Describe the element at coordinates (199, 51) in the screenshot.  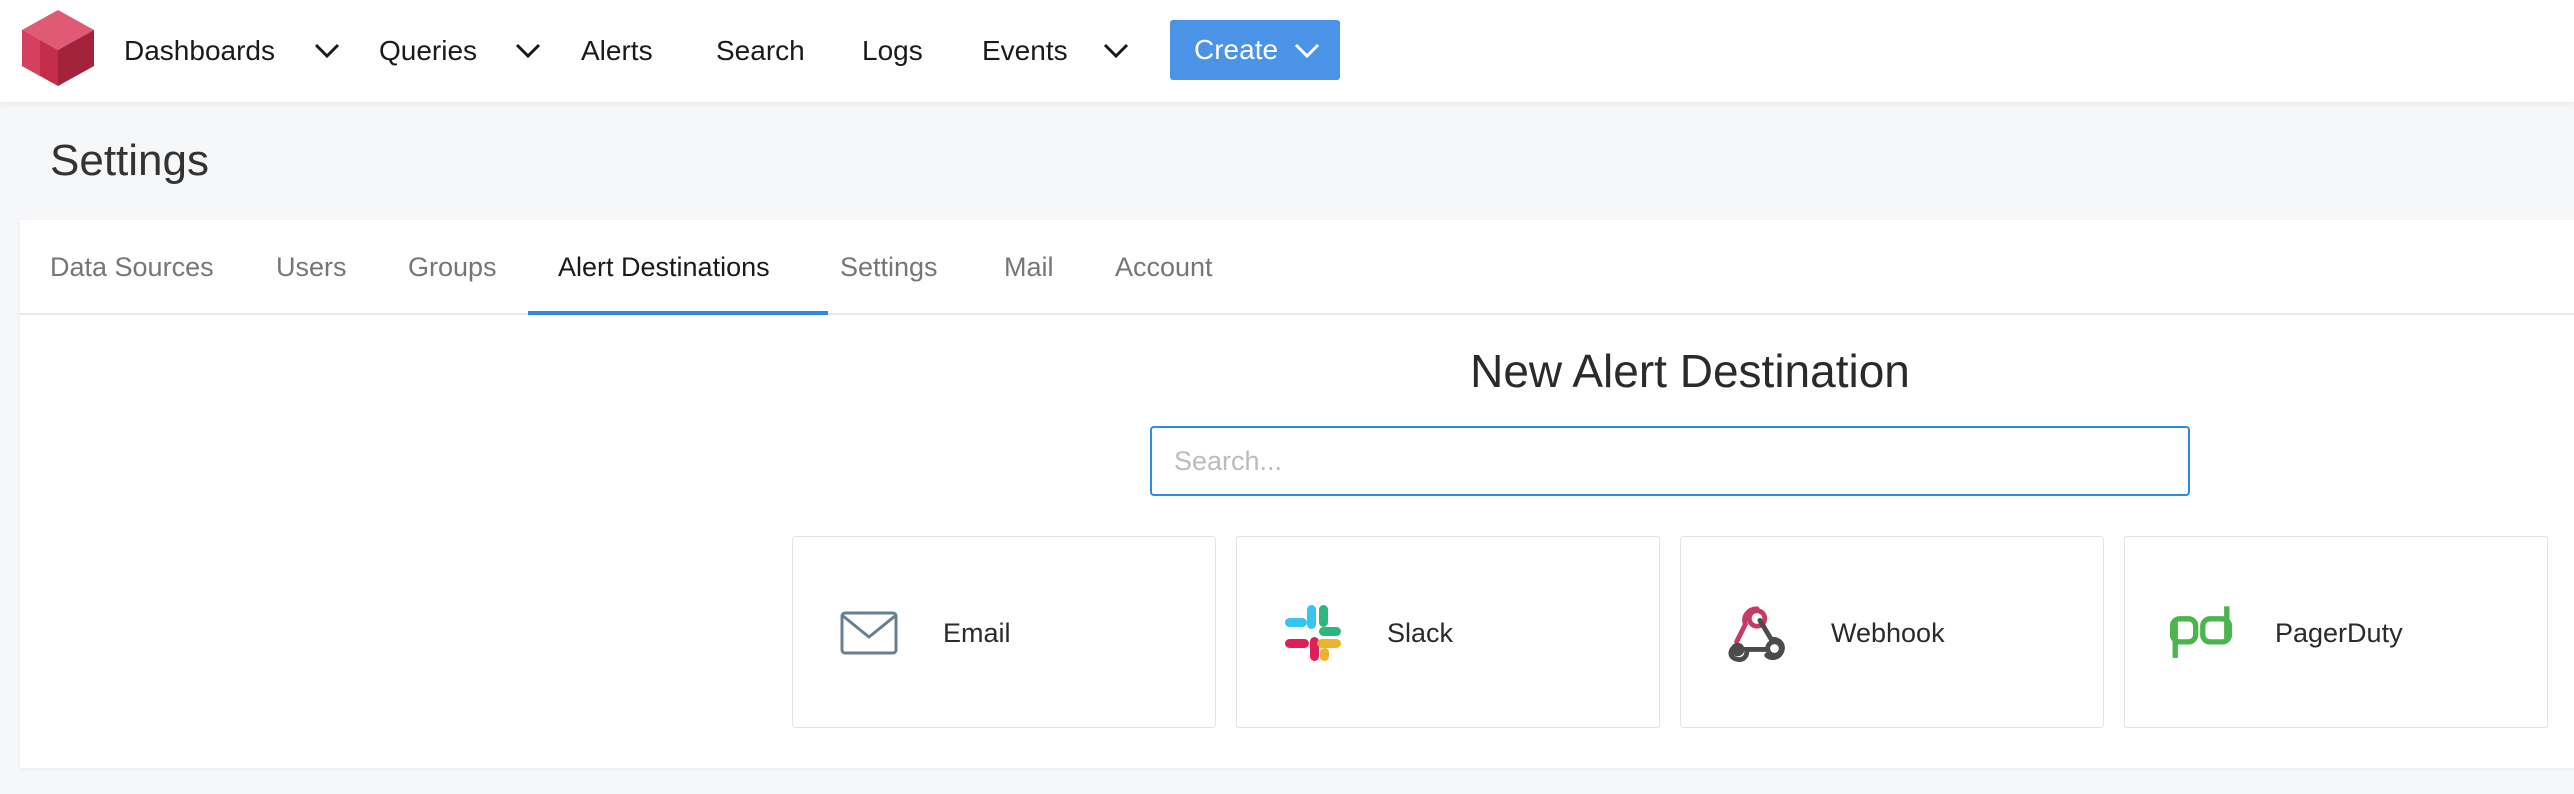
I see `nav-dashboards: Dashboards` at that location.